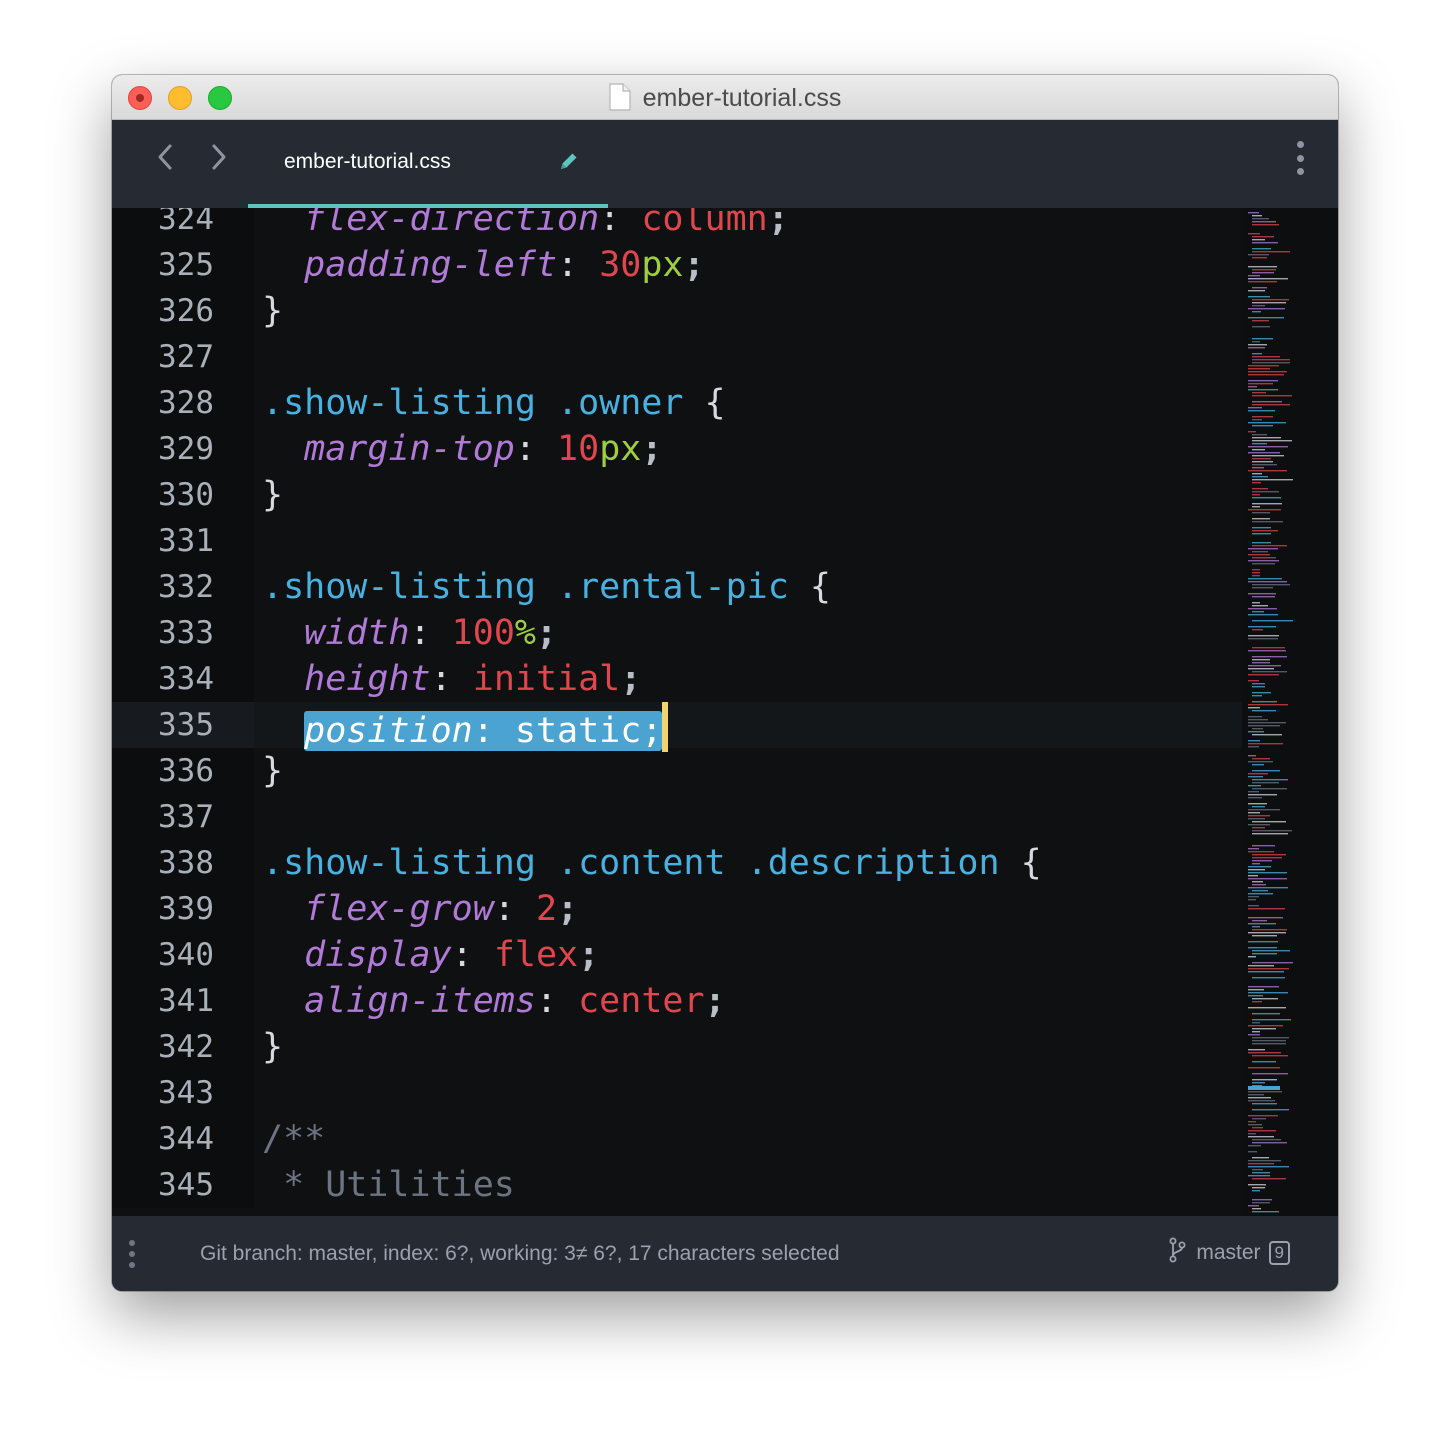 The height and width of the screenshot is (1440, 1450). Describe the element at coordinates (186, 1047) in the screenshot. I see `line-number: 342` at that location.